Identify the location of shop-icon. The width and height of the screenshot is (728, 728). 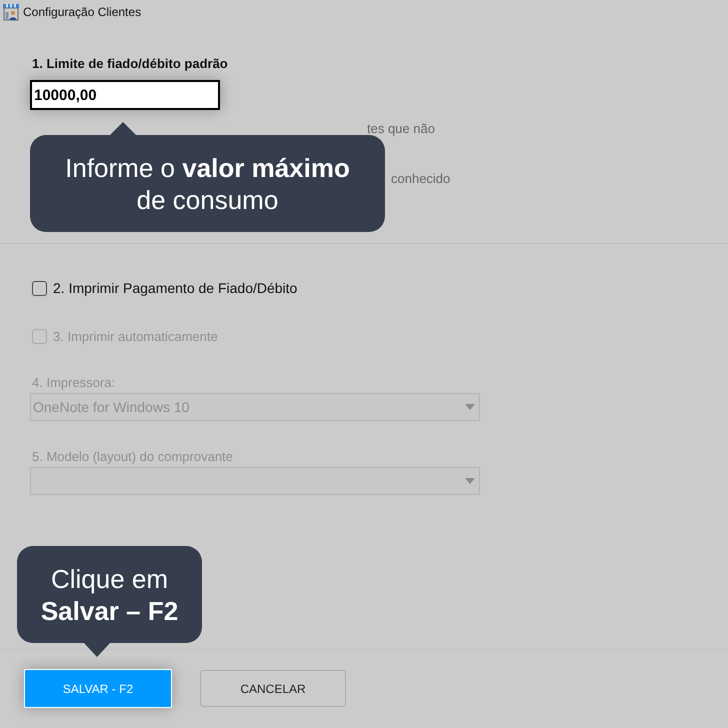
(11, 12).